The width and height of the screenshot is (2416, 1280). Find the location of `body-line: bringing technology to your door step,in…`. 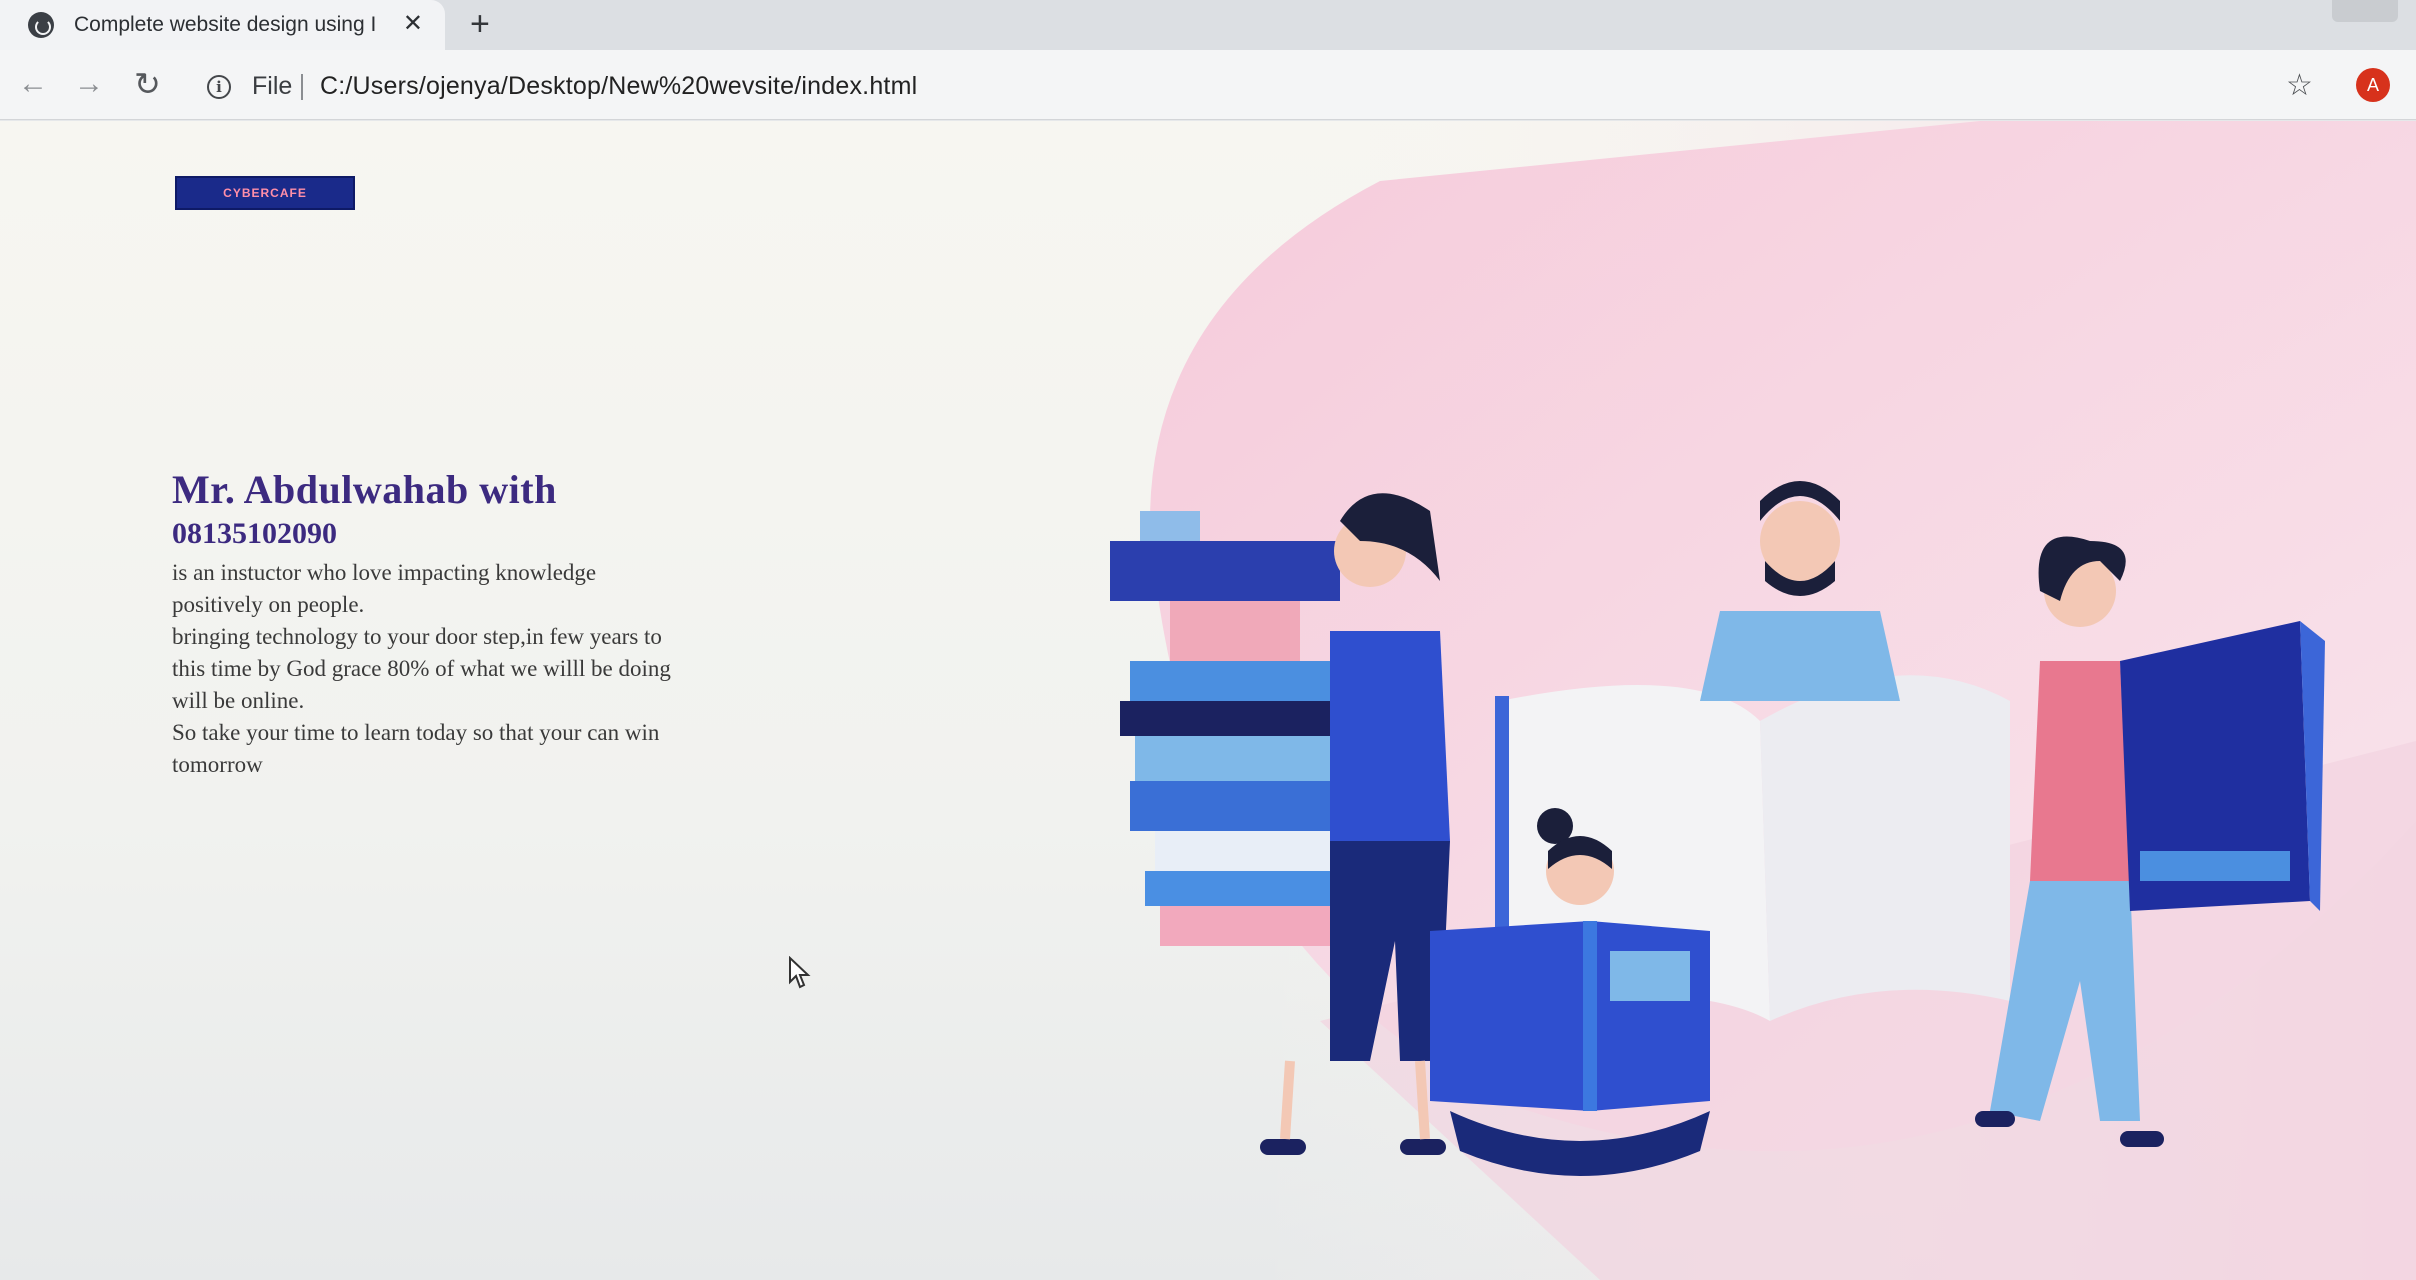

body-line: bringing technology to your door step,in… is located at coordinates (417, 636).